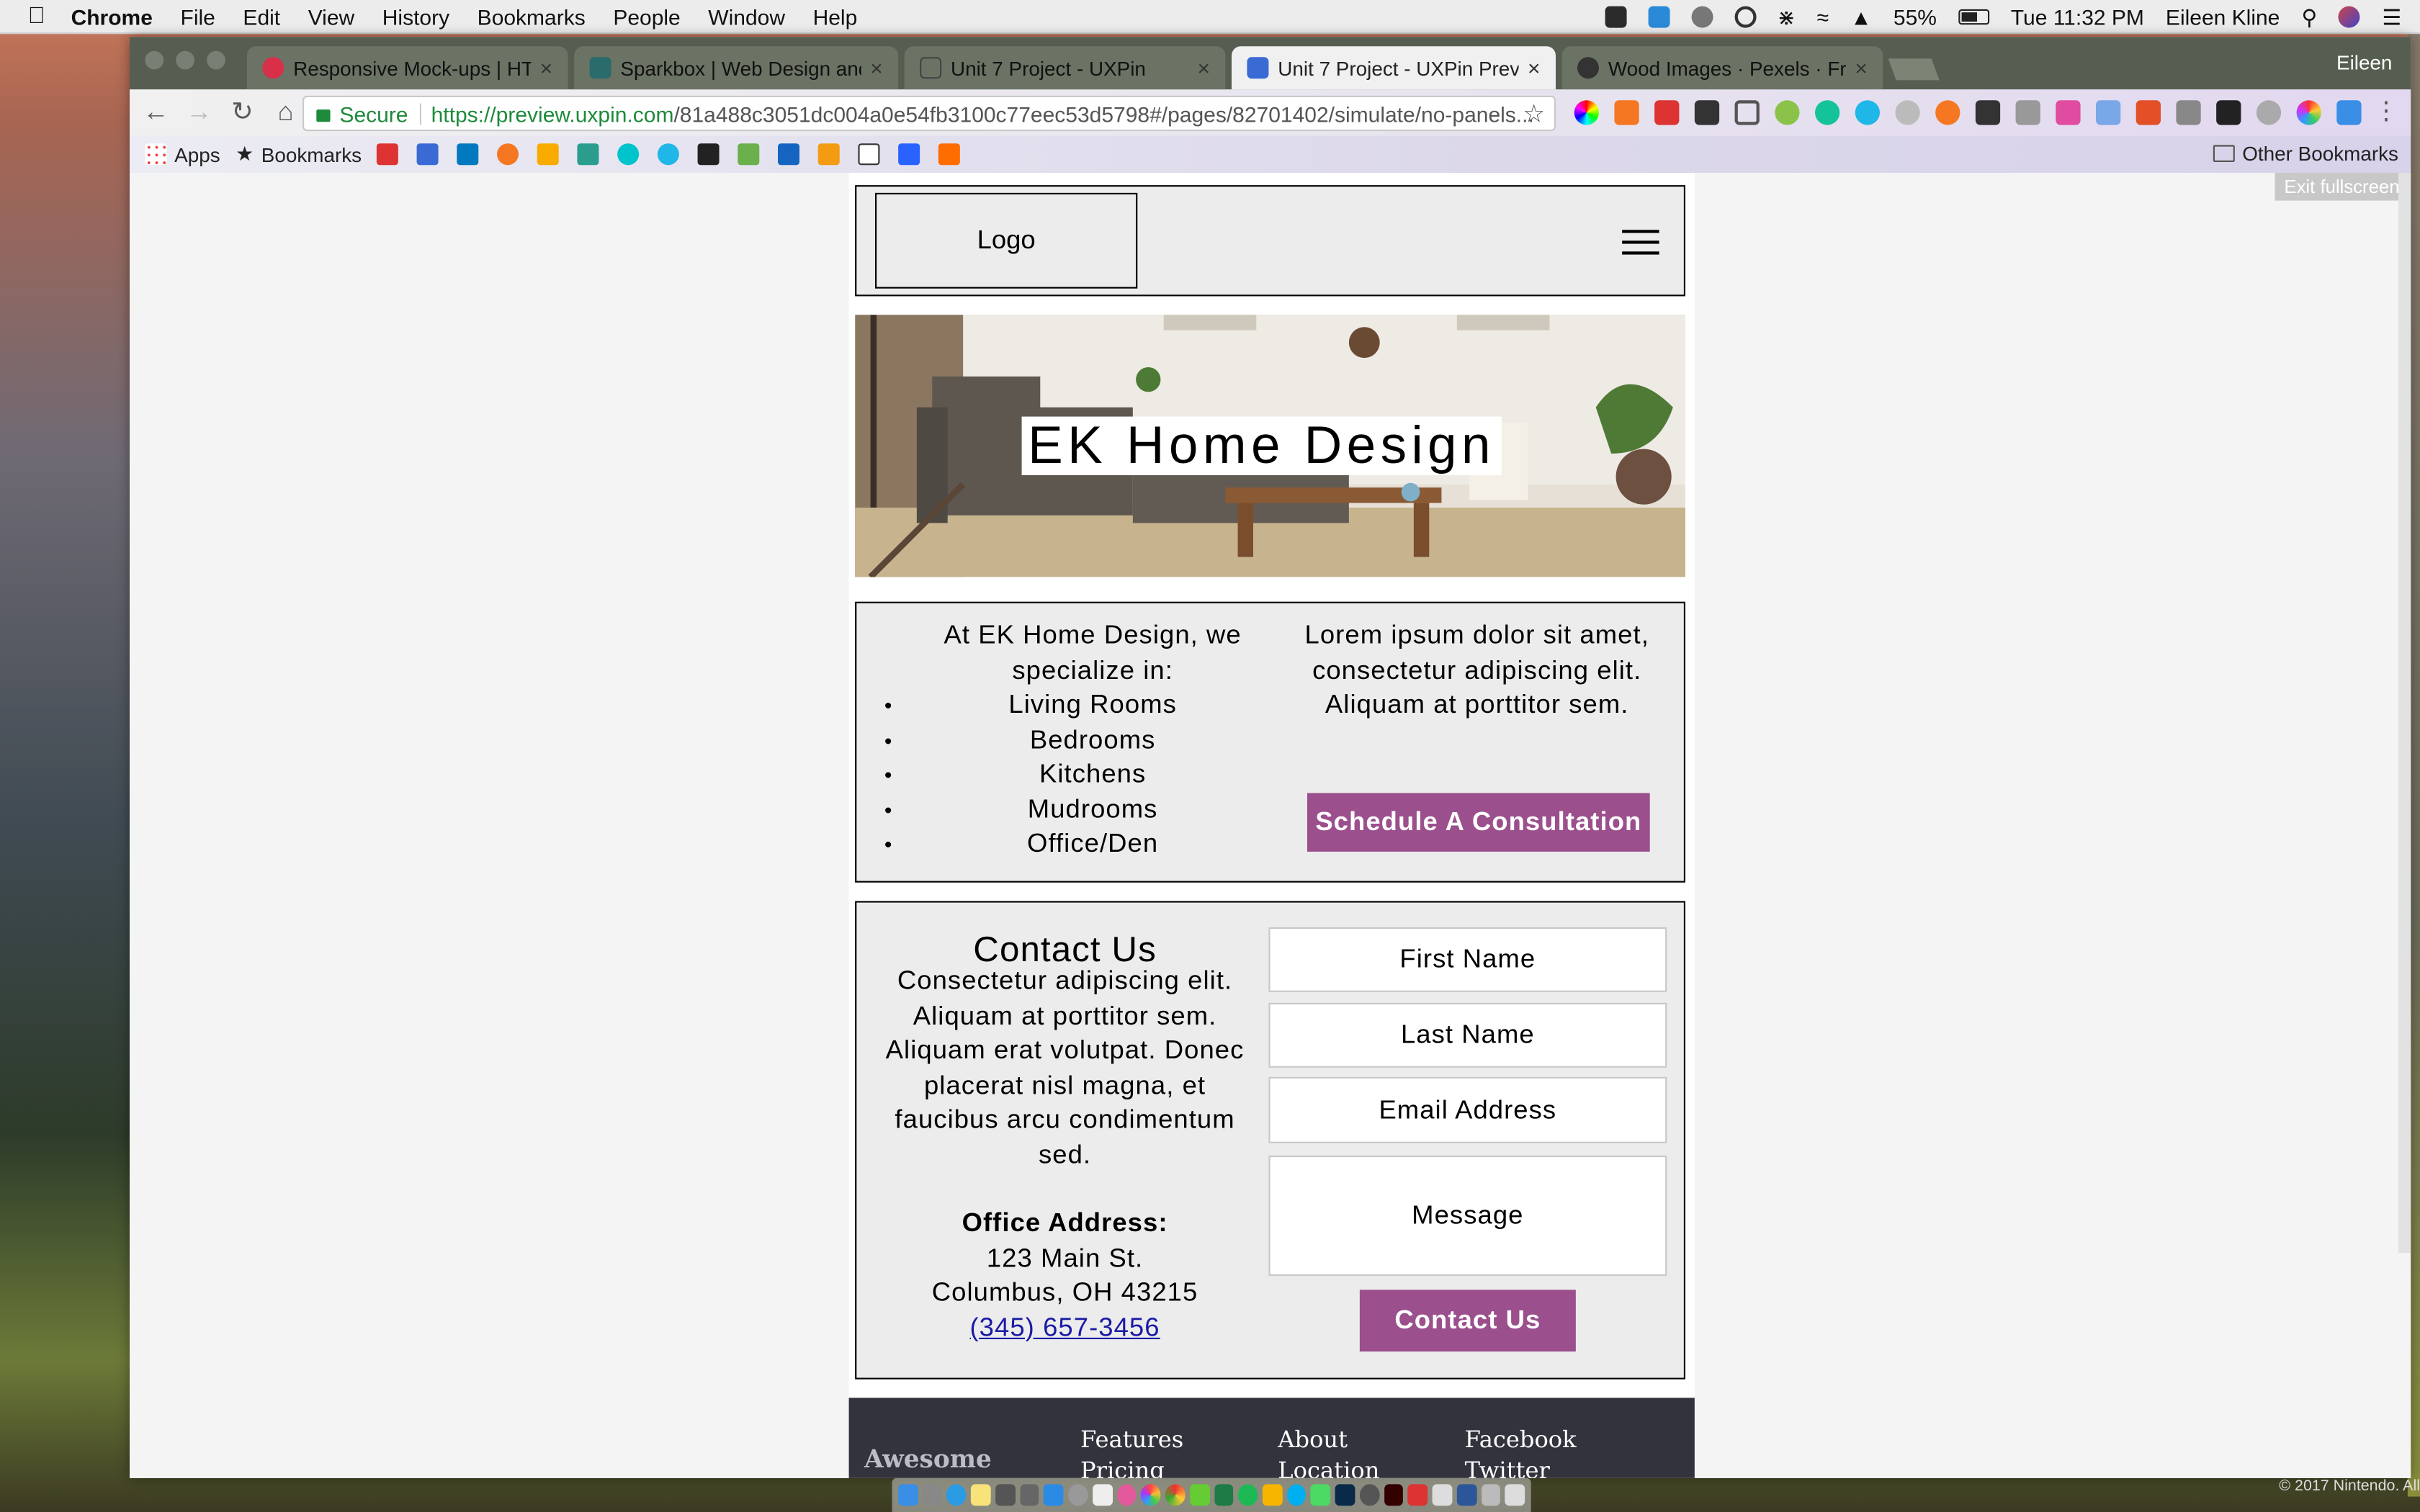 The width and height of the screenshot is (2420, 1512). Describe the element at coordinates (261, 16) in the screenshot. I see `menu-edit: Edit` at that location.